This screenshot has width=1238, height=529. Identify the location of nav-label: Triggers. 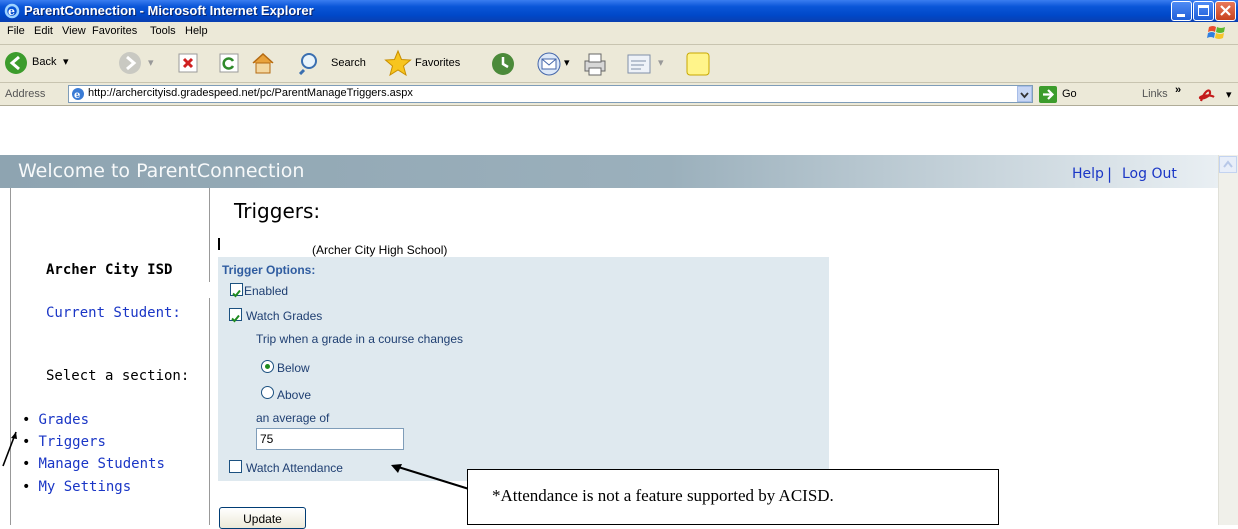
(72, 442).